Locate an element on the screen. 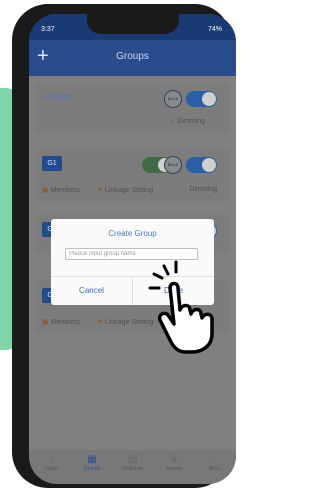  bottom-nav: ♁ Lights ▦ Groups ▤ Switches ◈ Scenes ⋯ More is located at coordinates (132, 467).